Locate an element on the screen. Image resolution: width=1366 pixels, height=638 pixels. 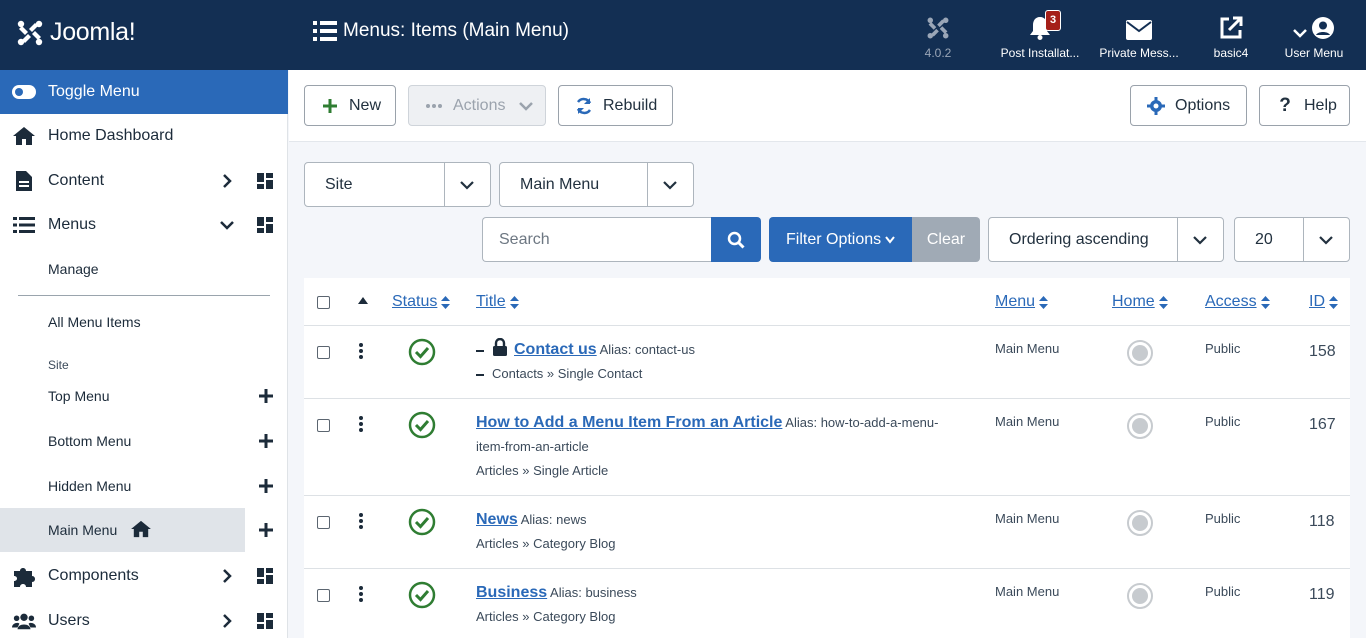
sidebar-item-menus: Menus is located at coordinates (144, 225).